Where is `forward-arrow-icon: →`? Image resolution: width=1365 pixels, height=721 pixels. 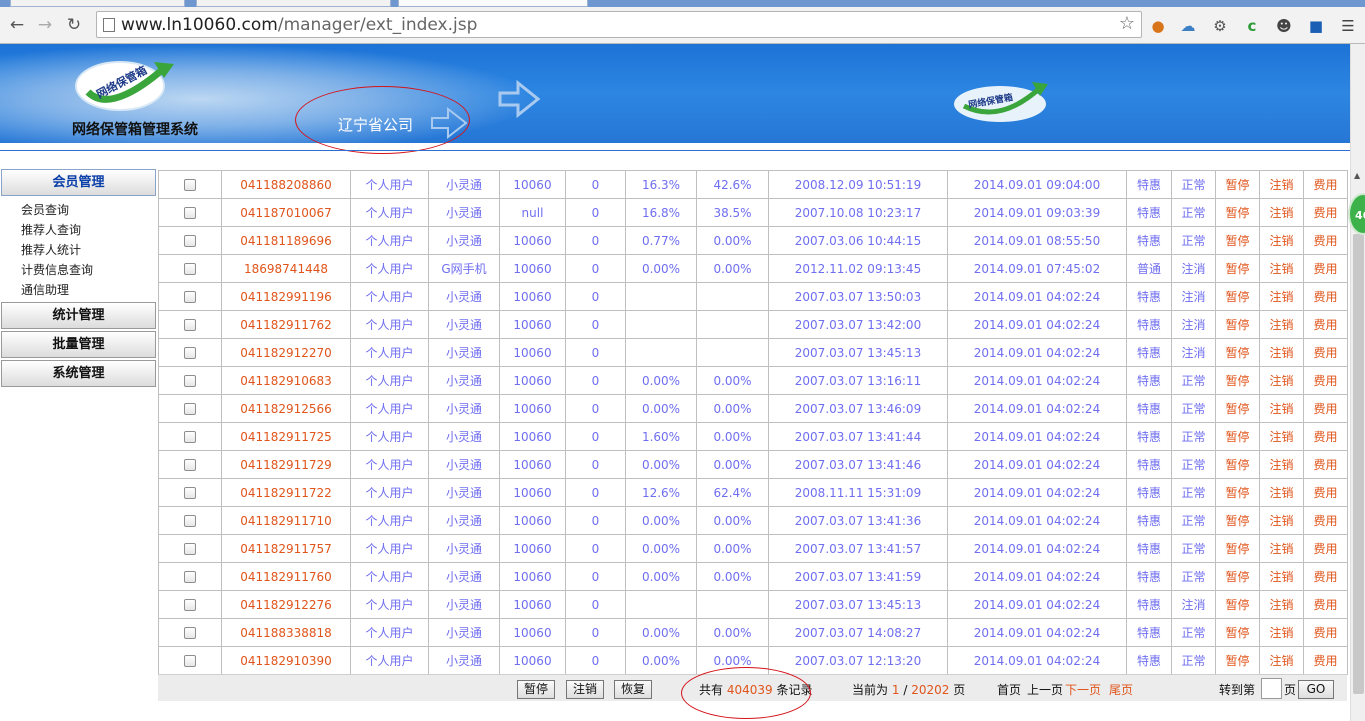 forward-arrow-icon: → is located at coordinates (45, 25).